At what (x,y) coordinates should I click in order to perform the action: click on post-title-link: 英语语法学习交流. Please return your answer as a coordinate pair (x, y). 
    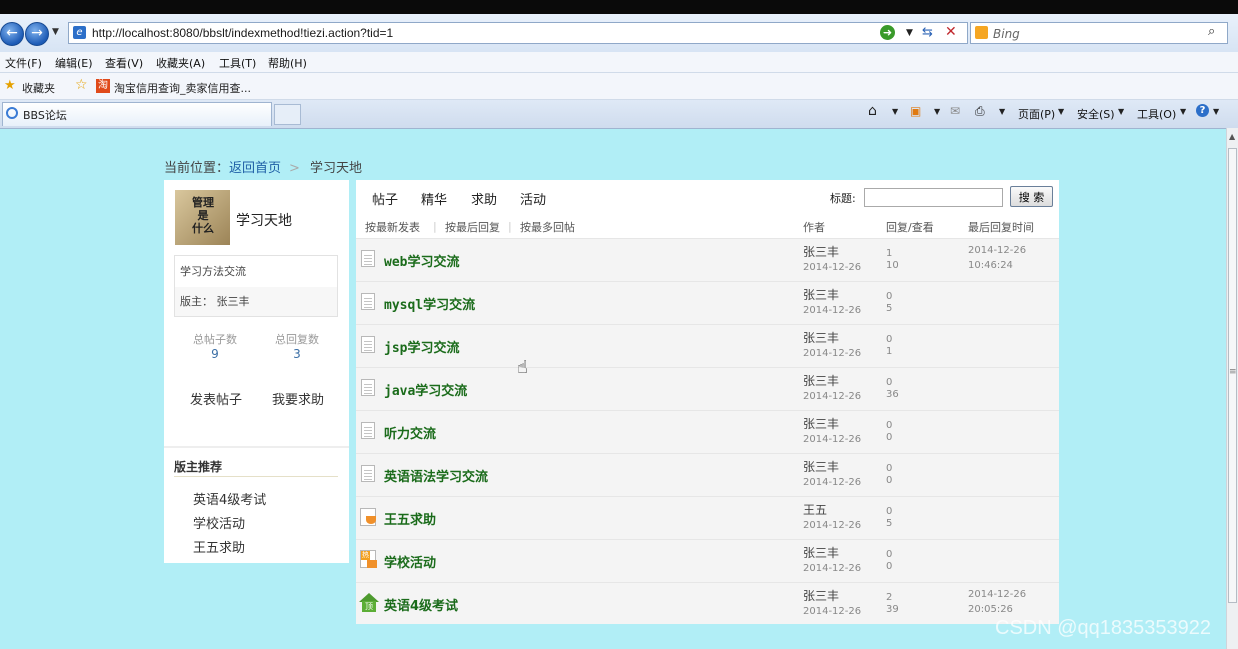
    Looking at the image, I should click on (436, 475).